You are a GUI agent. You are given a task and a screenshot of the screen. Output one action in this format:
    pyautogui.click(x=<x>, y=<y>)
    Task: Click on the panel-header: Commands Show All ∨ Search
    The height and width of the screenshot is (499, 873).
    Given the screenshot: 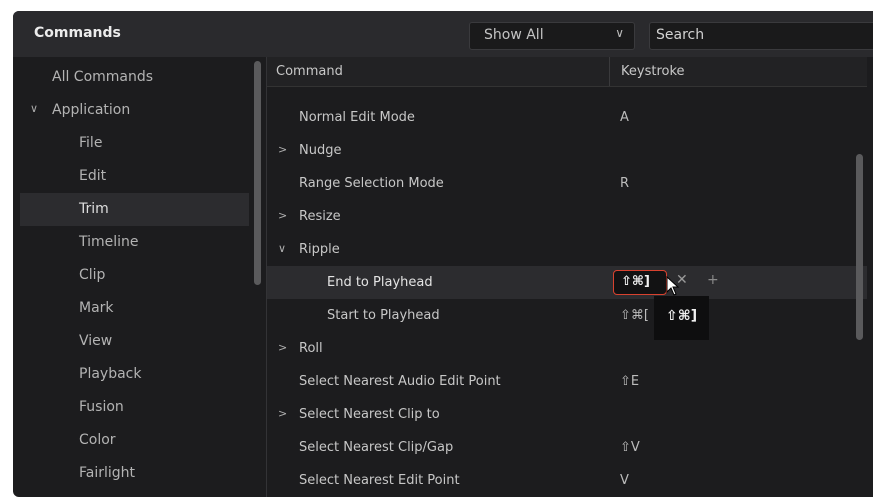 What is the action you would take?
    pyautogui.click(x=443, y=34)
    